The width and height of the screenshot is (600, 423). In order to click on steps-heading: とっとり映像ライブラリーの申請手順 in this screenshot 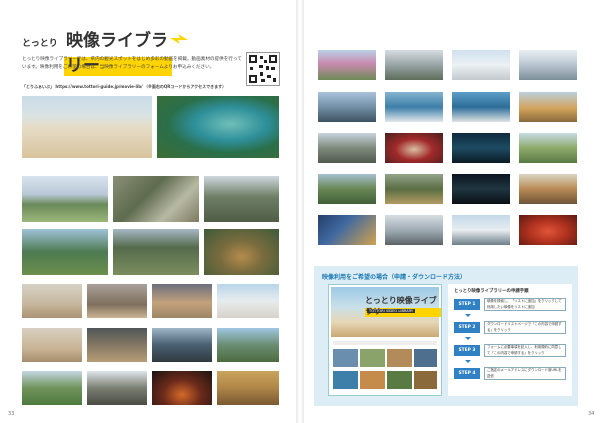, I will do `click(491, 291)`.